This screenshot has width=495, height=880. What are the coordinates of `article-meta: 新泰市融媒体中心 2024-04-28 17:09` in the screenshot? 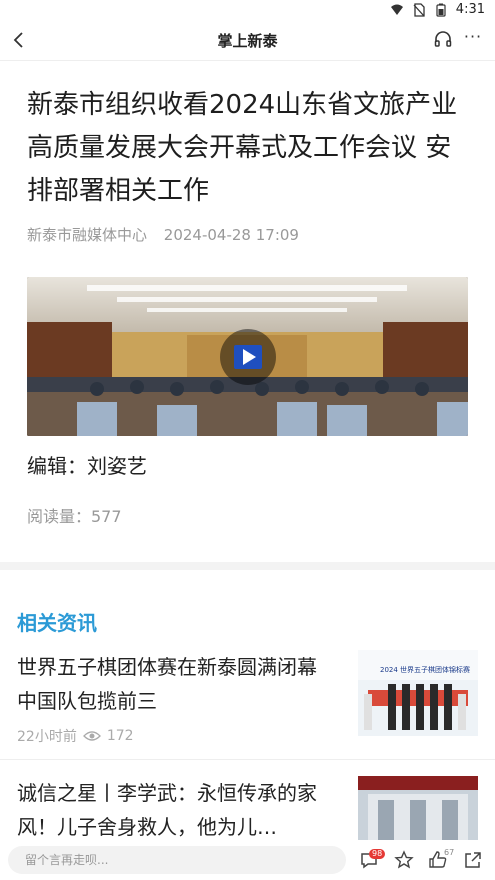 It's located at (169, 234).